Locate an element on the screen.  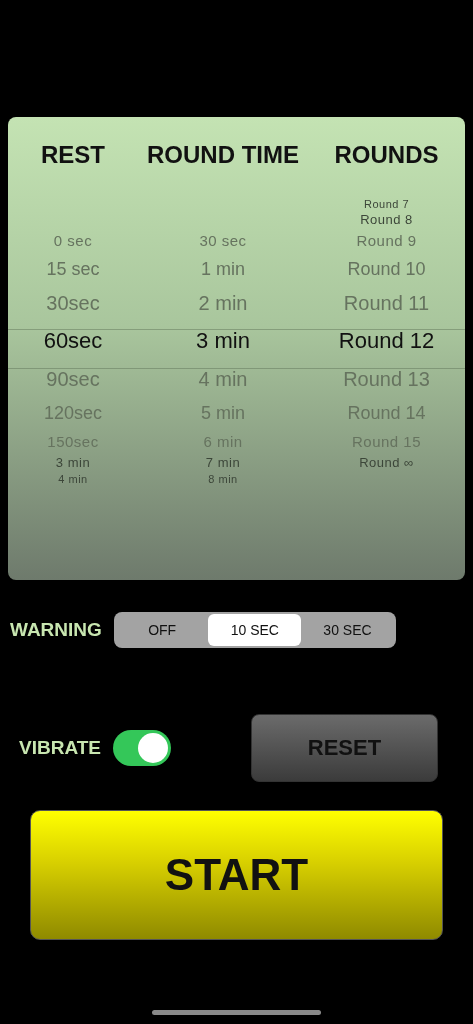
picker-option: Round 11 is located at coordinates (386, 303).